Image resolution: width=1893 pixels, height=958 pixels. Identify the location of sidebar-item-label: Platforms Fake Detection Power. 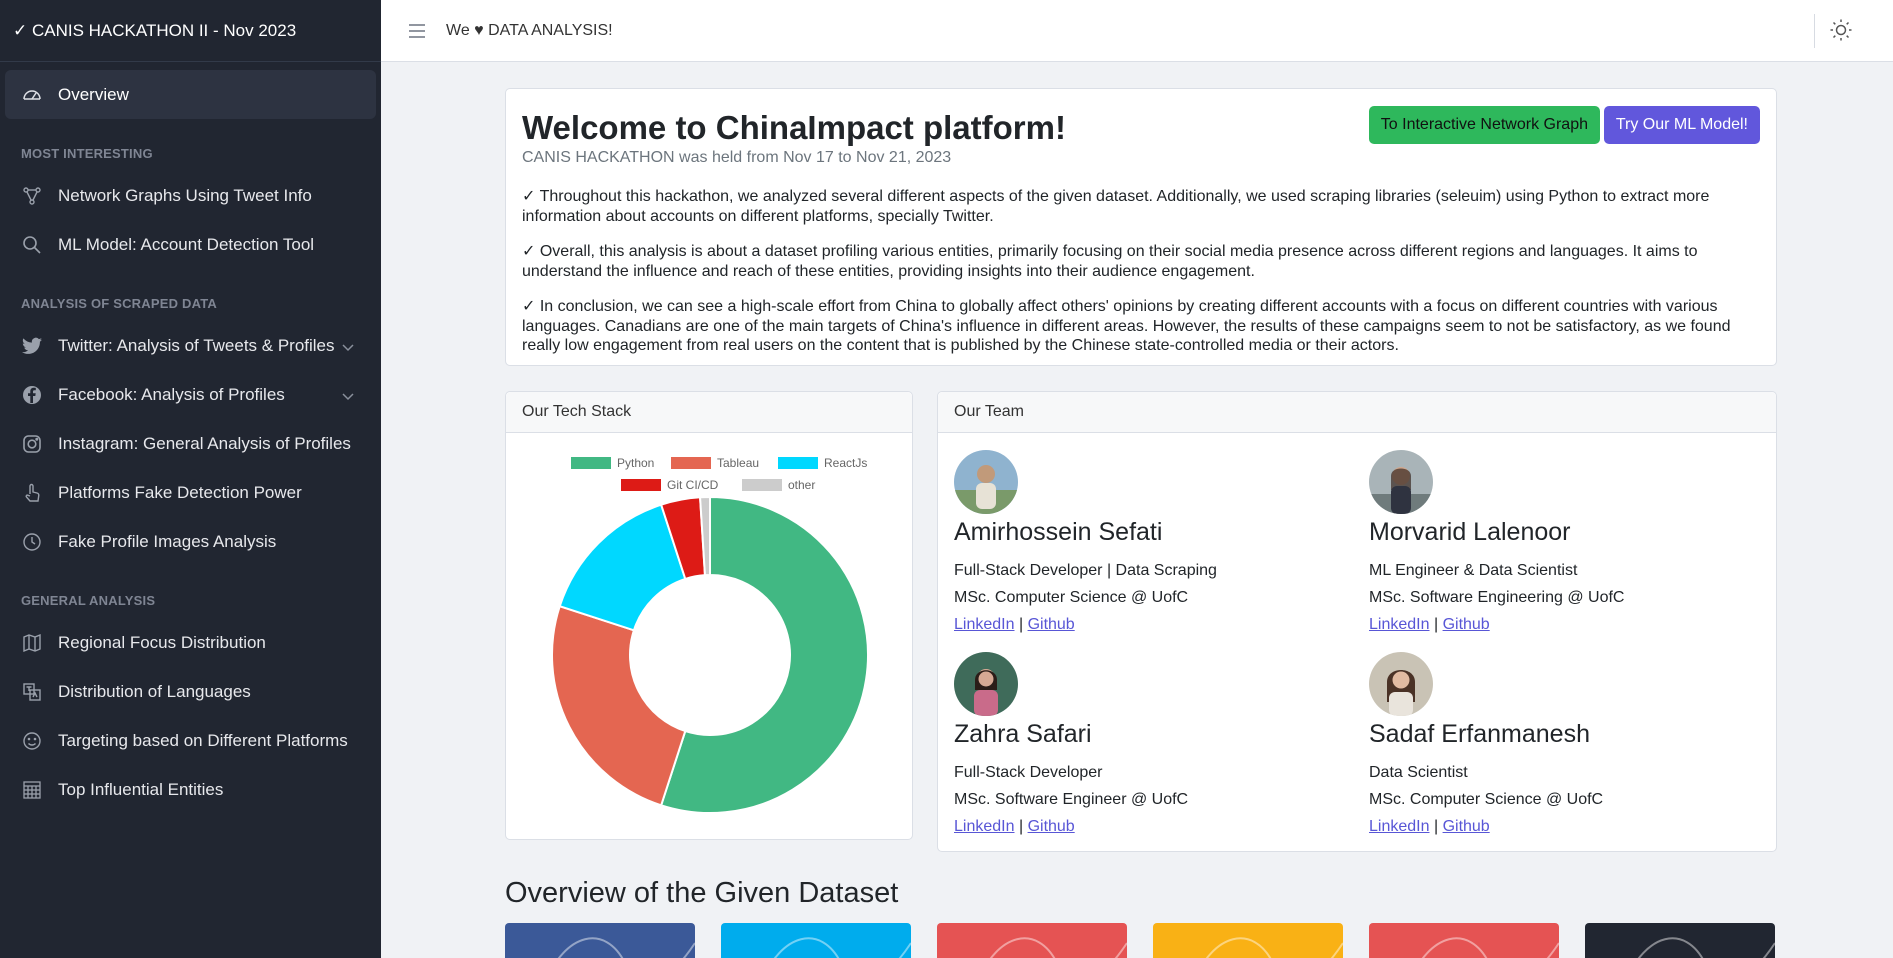
(180, 492).